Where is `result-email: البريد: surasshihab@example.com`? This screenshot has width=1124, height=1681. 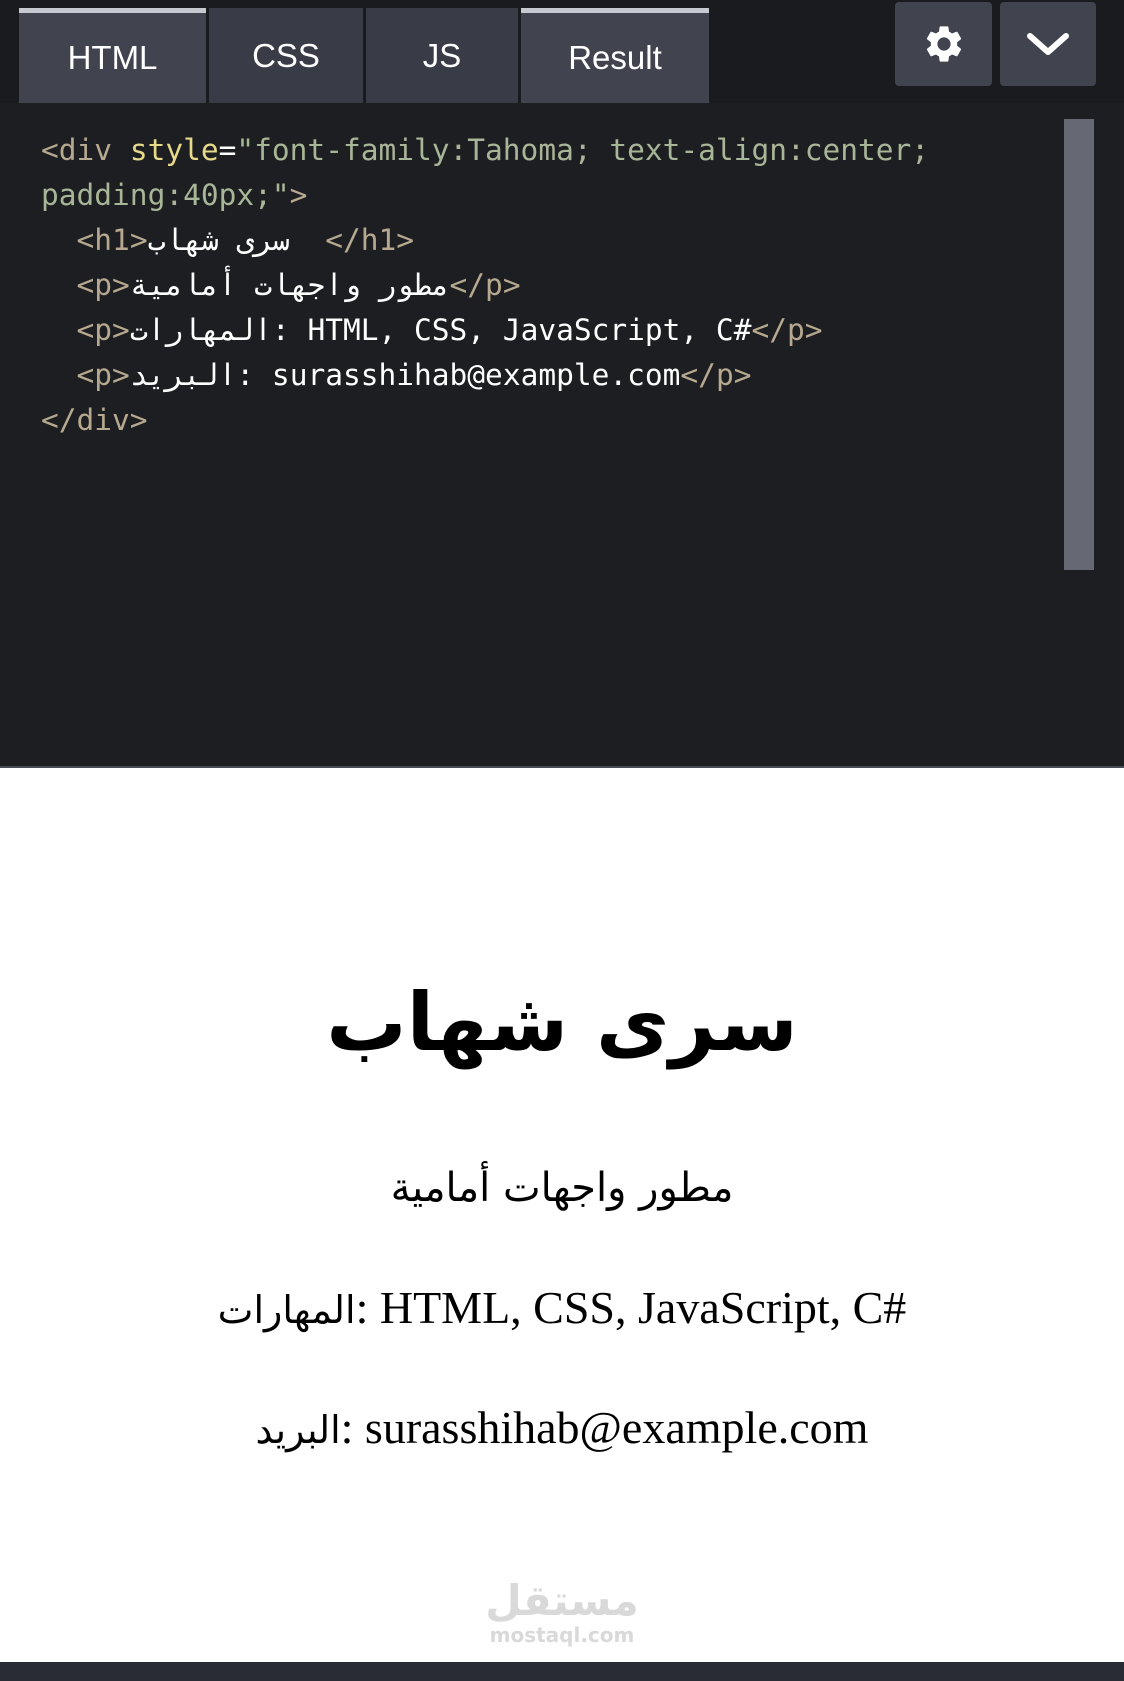 result-email: البريد: surasshihab@example.com is located at coordinates (562, 1429).